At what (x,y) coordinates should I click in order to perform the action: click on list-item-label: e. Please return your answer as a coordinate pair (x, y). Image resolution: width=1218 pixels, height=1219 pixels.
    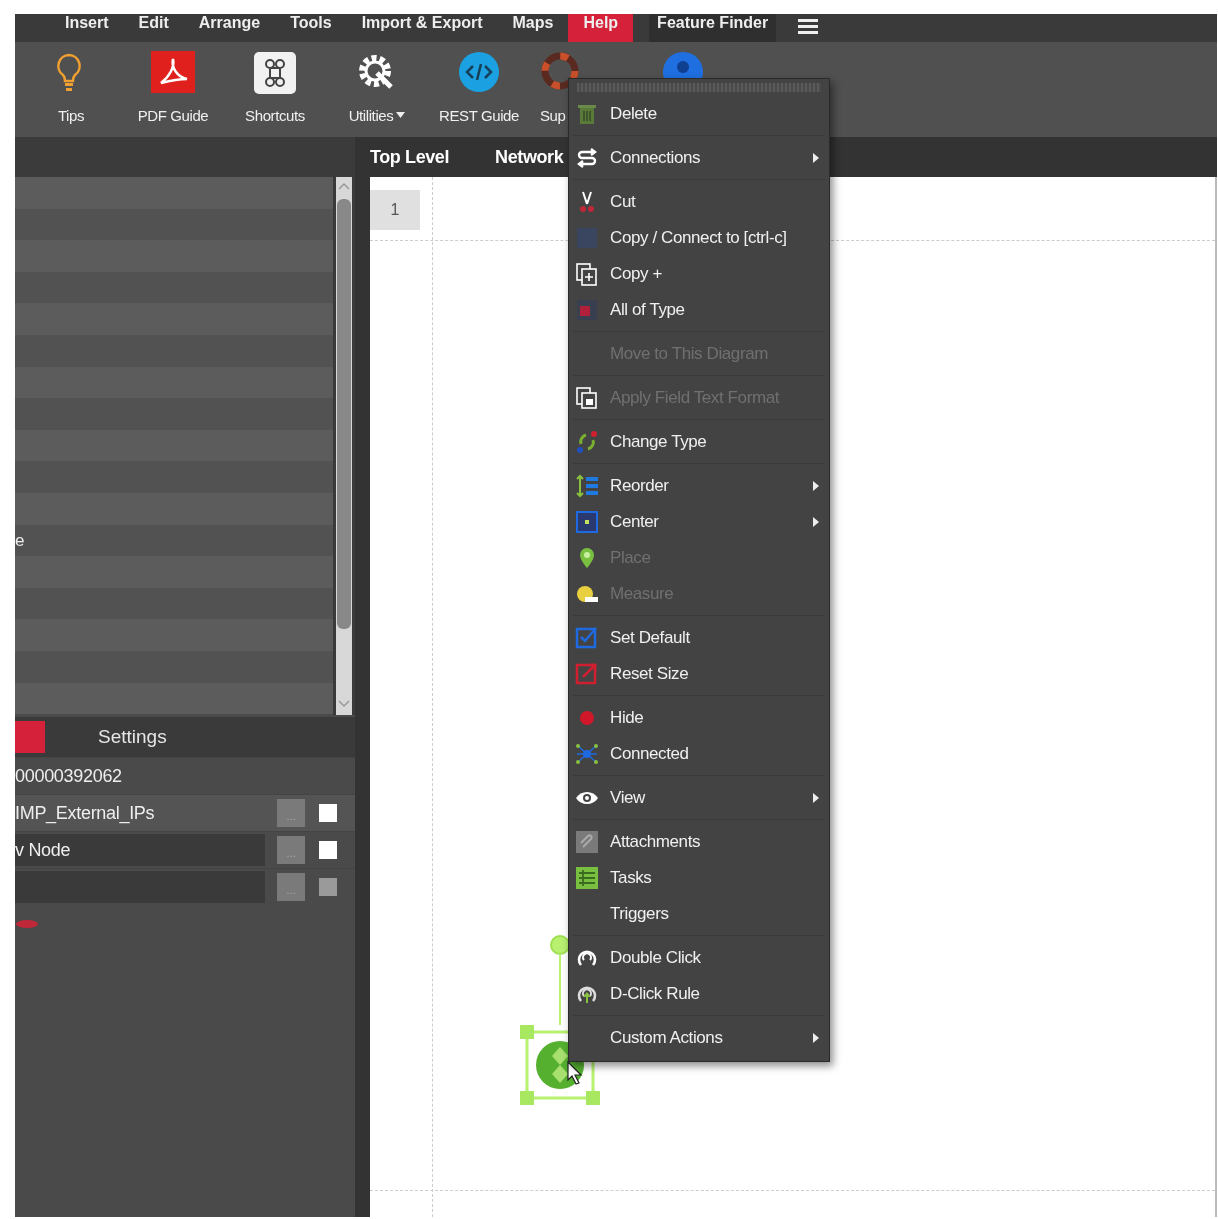
    Looking at the image, I should click on (20, 540).